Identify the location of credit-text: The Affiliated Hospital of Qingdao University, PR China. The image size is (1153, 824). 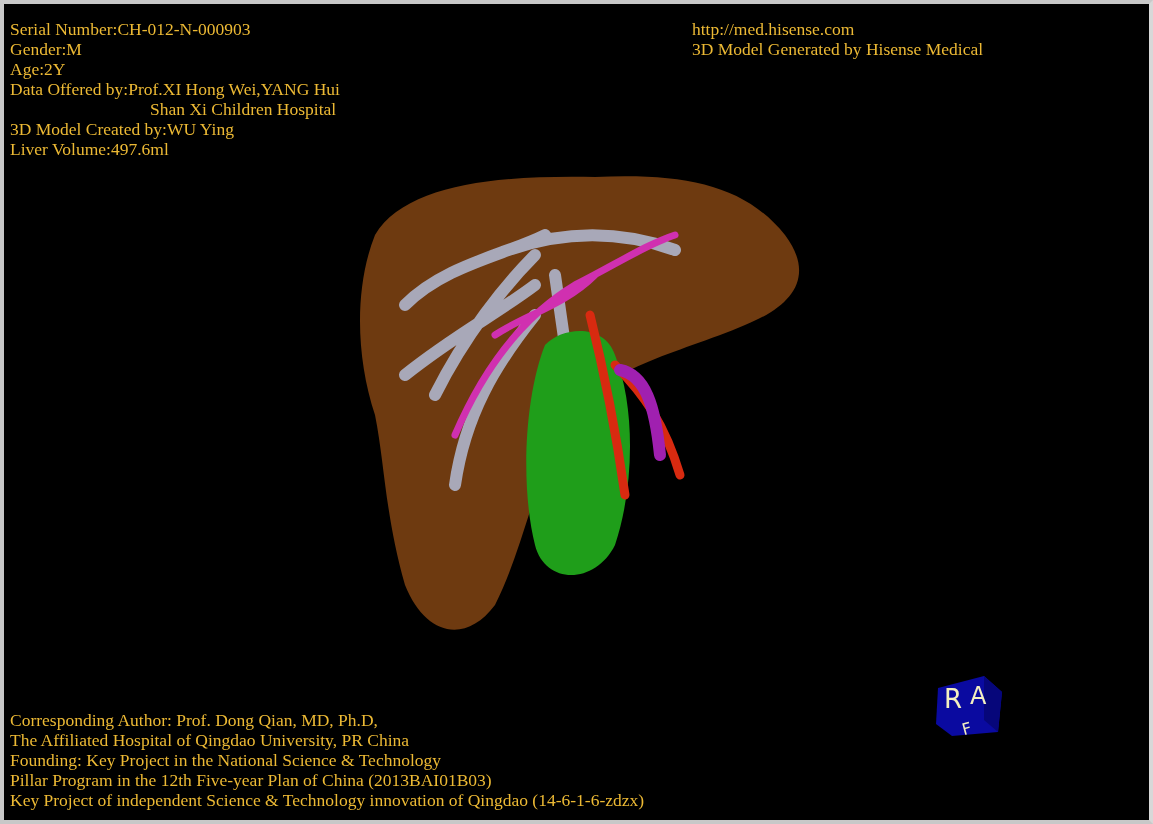
(210, 740).